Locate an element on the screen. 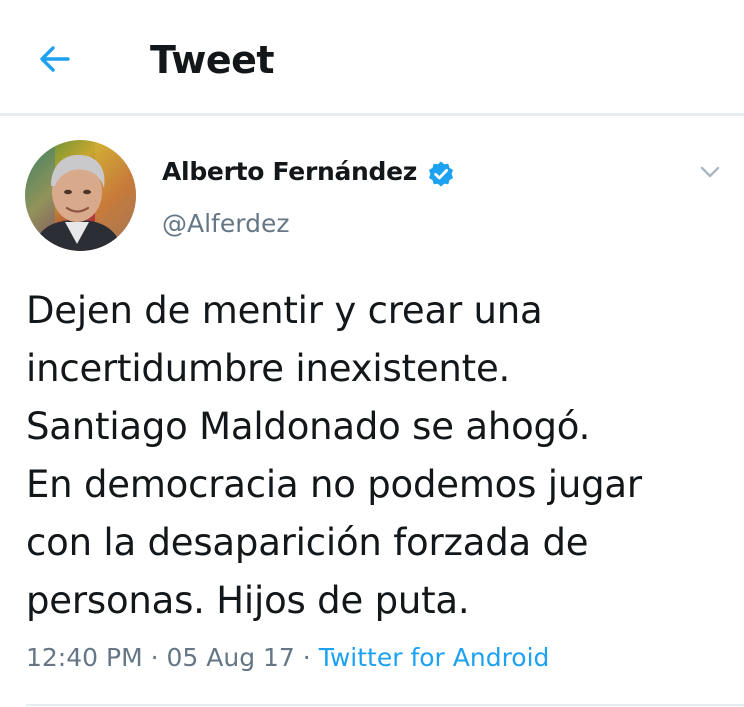 This screenshot has height=707, width=744. avatar is located at coordinates (80, 195).